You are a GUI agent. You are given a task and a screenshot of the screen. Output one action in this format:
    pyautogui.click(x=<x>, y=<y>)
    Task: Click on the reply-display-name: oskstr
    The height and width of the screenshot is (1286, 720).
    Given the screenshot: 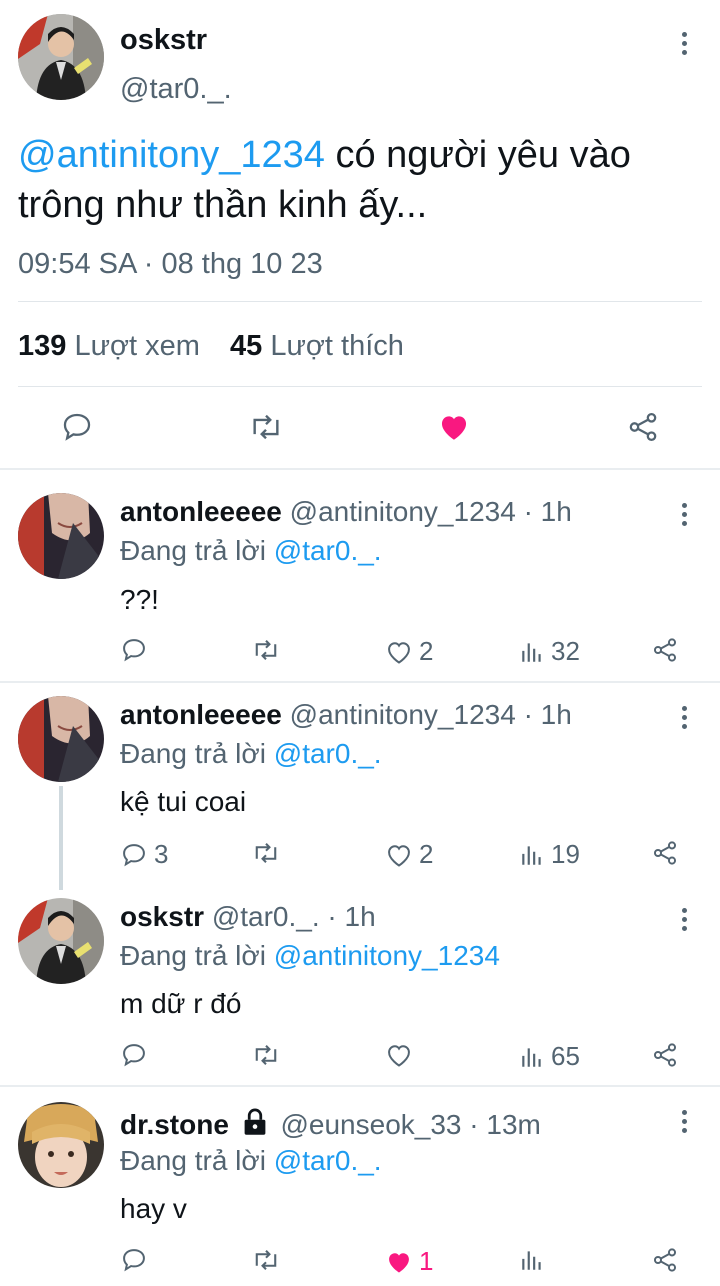 What is the action you would take?
    pyautogui.click(x=162, y=916)
    